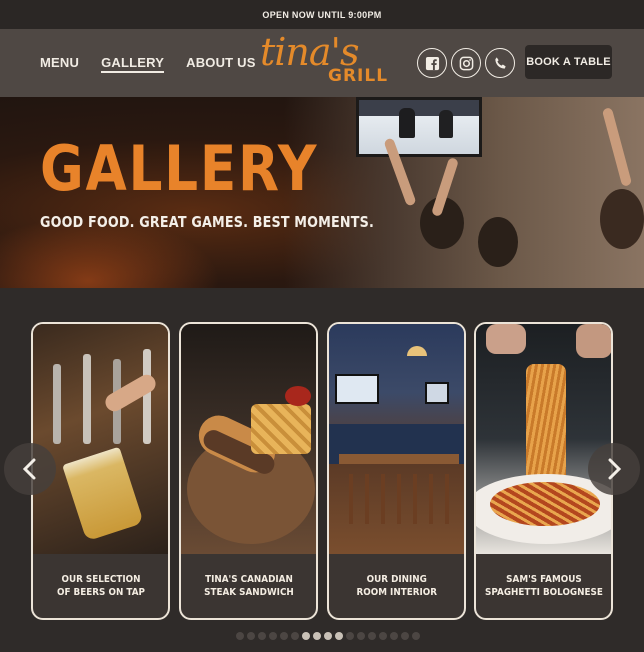 This screenshot has height=652, width=644. What do you see at coordinates (358, 76) in the screenshot?
I see `logo-wordmark: GRILL` at bounding box center [358, 76].